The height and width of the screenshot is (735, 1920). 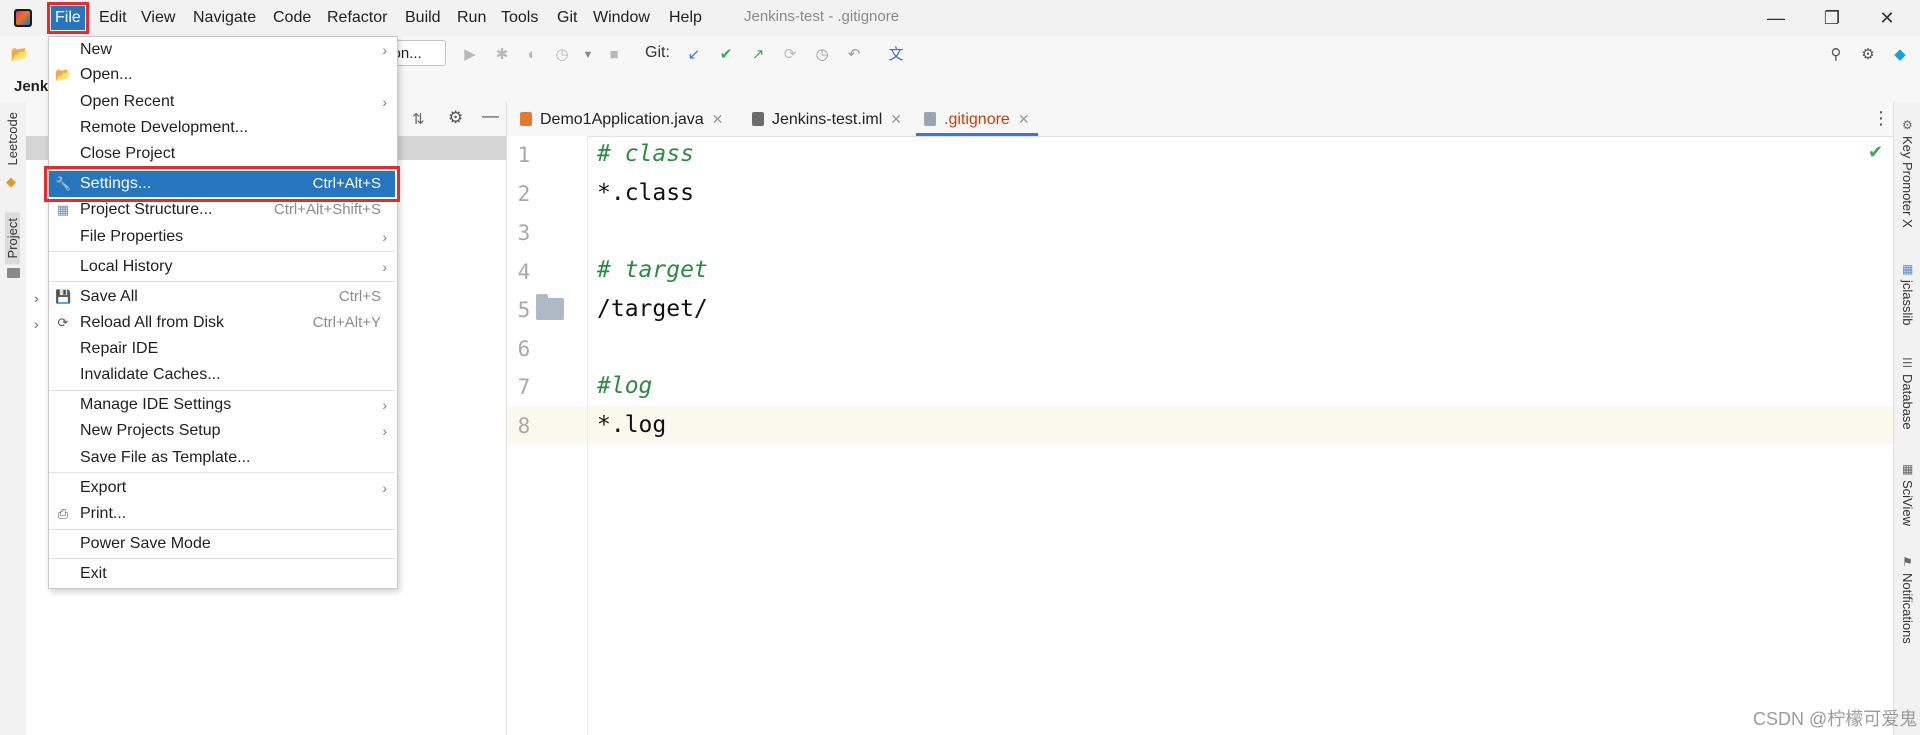 I want to click on project-tool-tab: Project, so click(x=12, y=238).